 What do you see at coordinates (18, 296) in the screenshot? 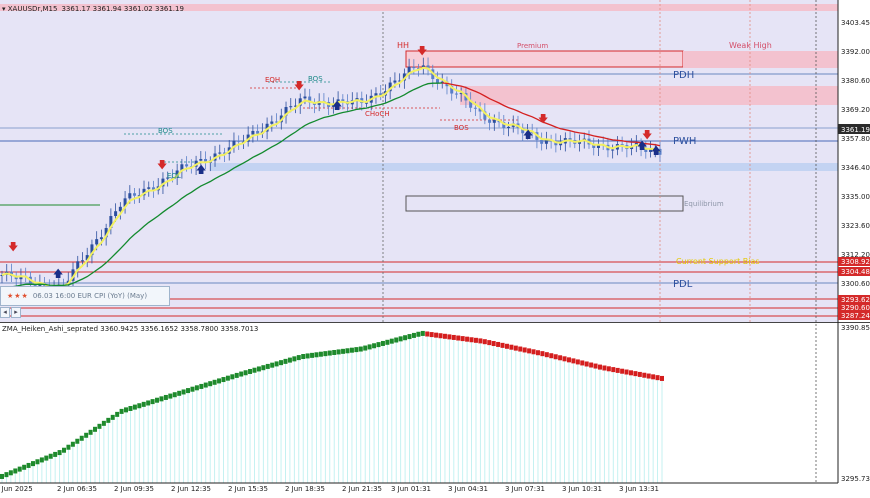
I see `importance-stars: ★★★` at bounding box center [18, 296].